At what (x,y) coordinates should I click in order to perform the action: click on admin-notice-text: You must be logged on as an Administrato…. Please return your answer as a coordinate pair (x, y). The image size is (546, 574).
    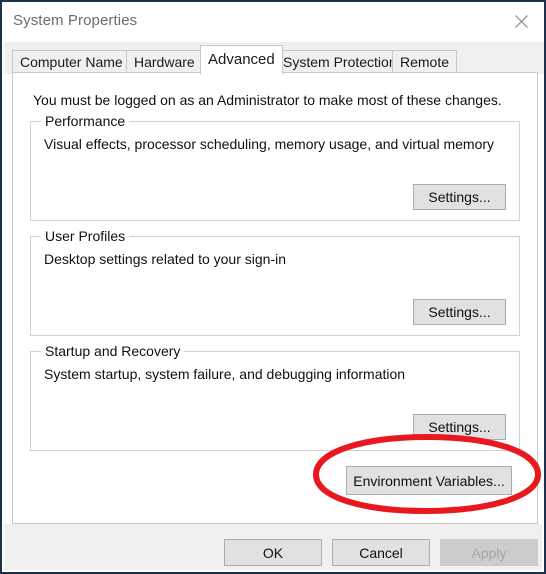
    Looking at the image, I should click on (267, 100).